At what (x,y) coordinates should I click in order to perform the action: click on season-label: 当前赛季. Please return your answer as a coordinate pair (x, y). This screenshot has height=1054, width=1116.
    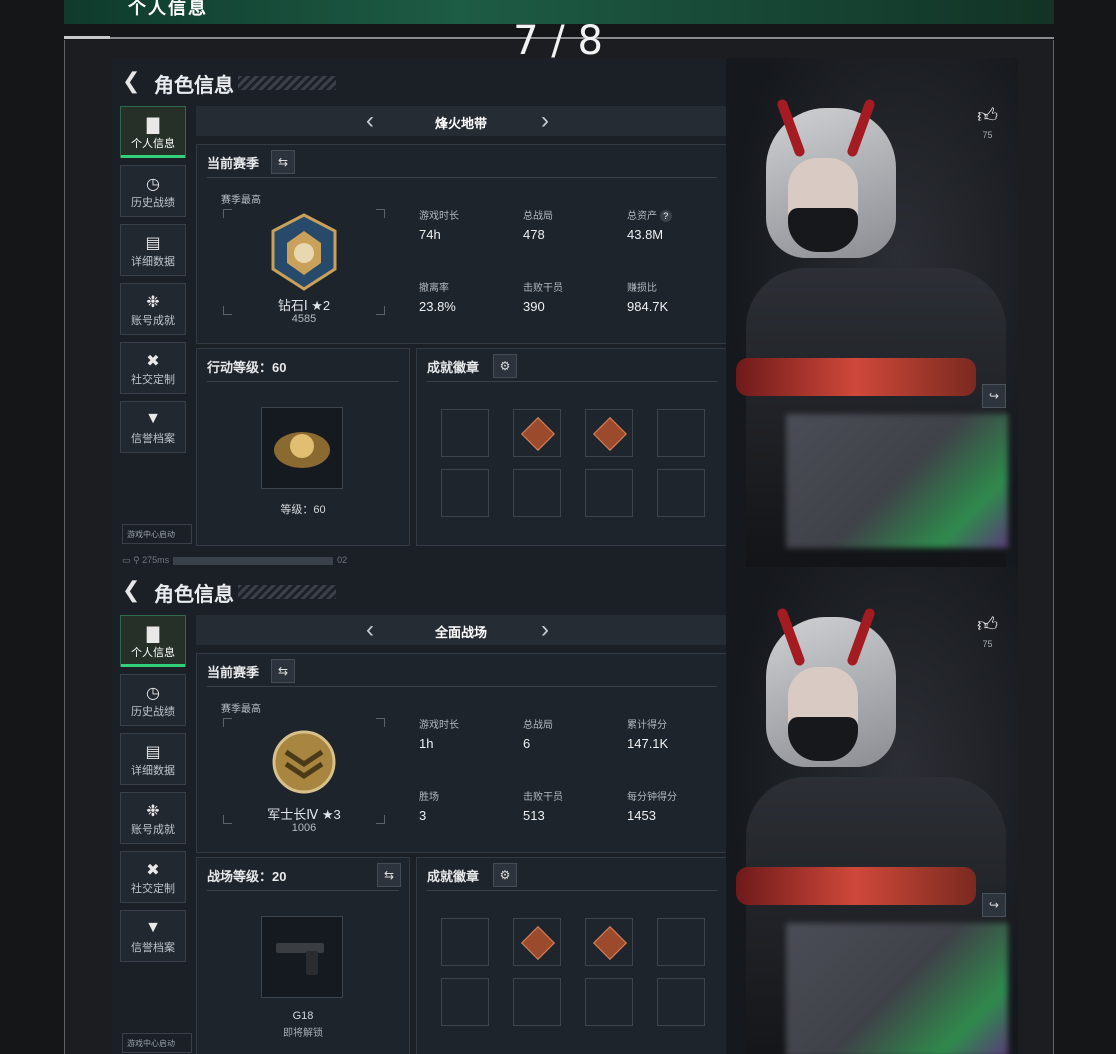
    Looking at the image, I should click on (233, 163).